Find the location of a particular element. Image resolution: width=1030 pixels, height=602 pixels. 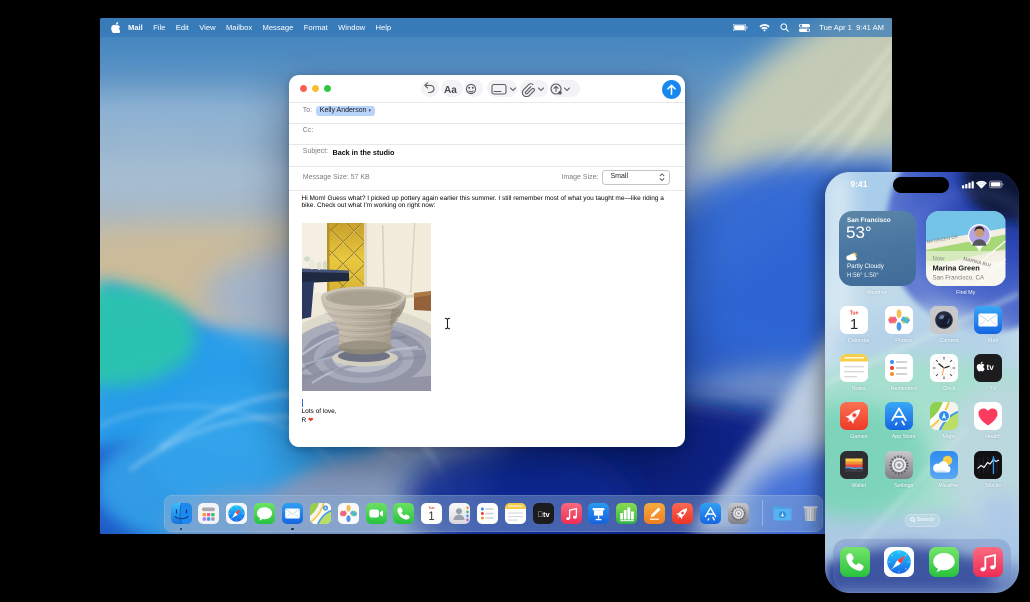

svg-text: San Francisco, CA is located at coordinates (959, 277).